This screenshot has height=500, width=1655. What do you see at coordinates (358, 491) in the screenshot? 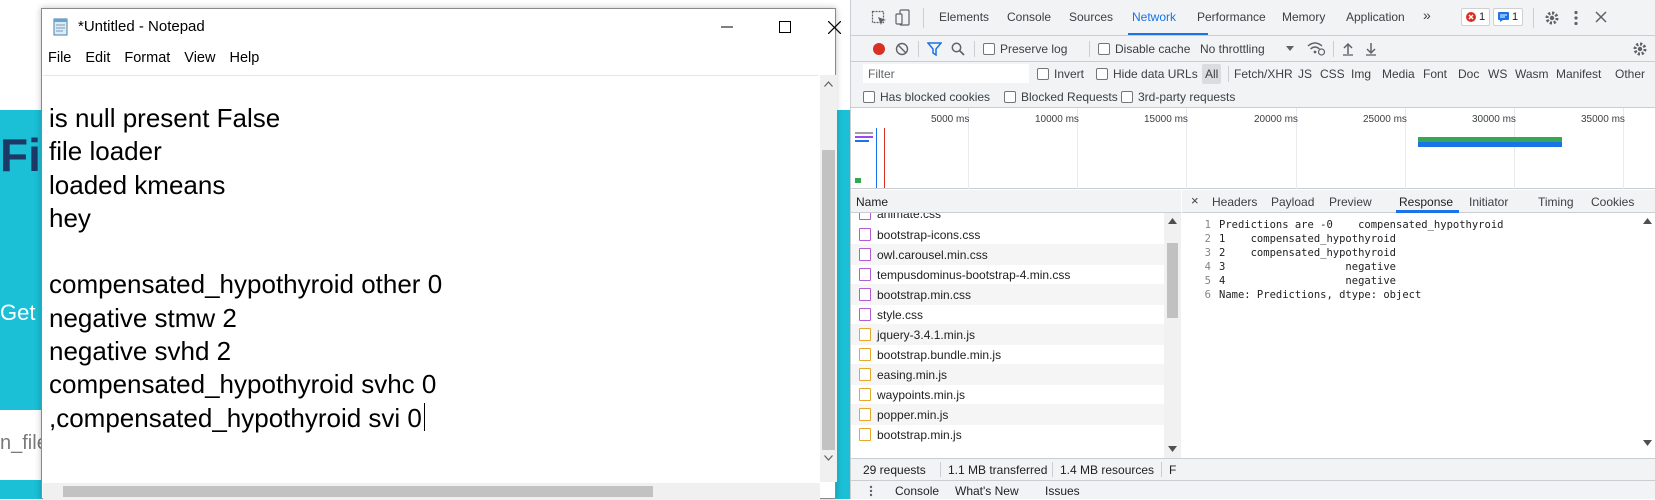
I see `horizontal-scroll-thumb` at bounding box center [358, 491].